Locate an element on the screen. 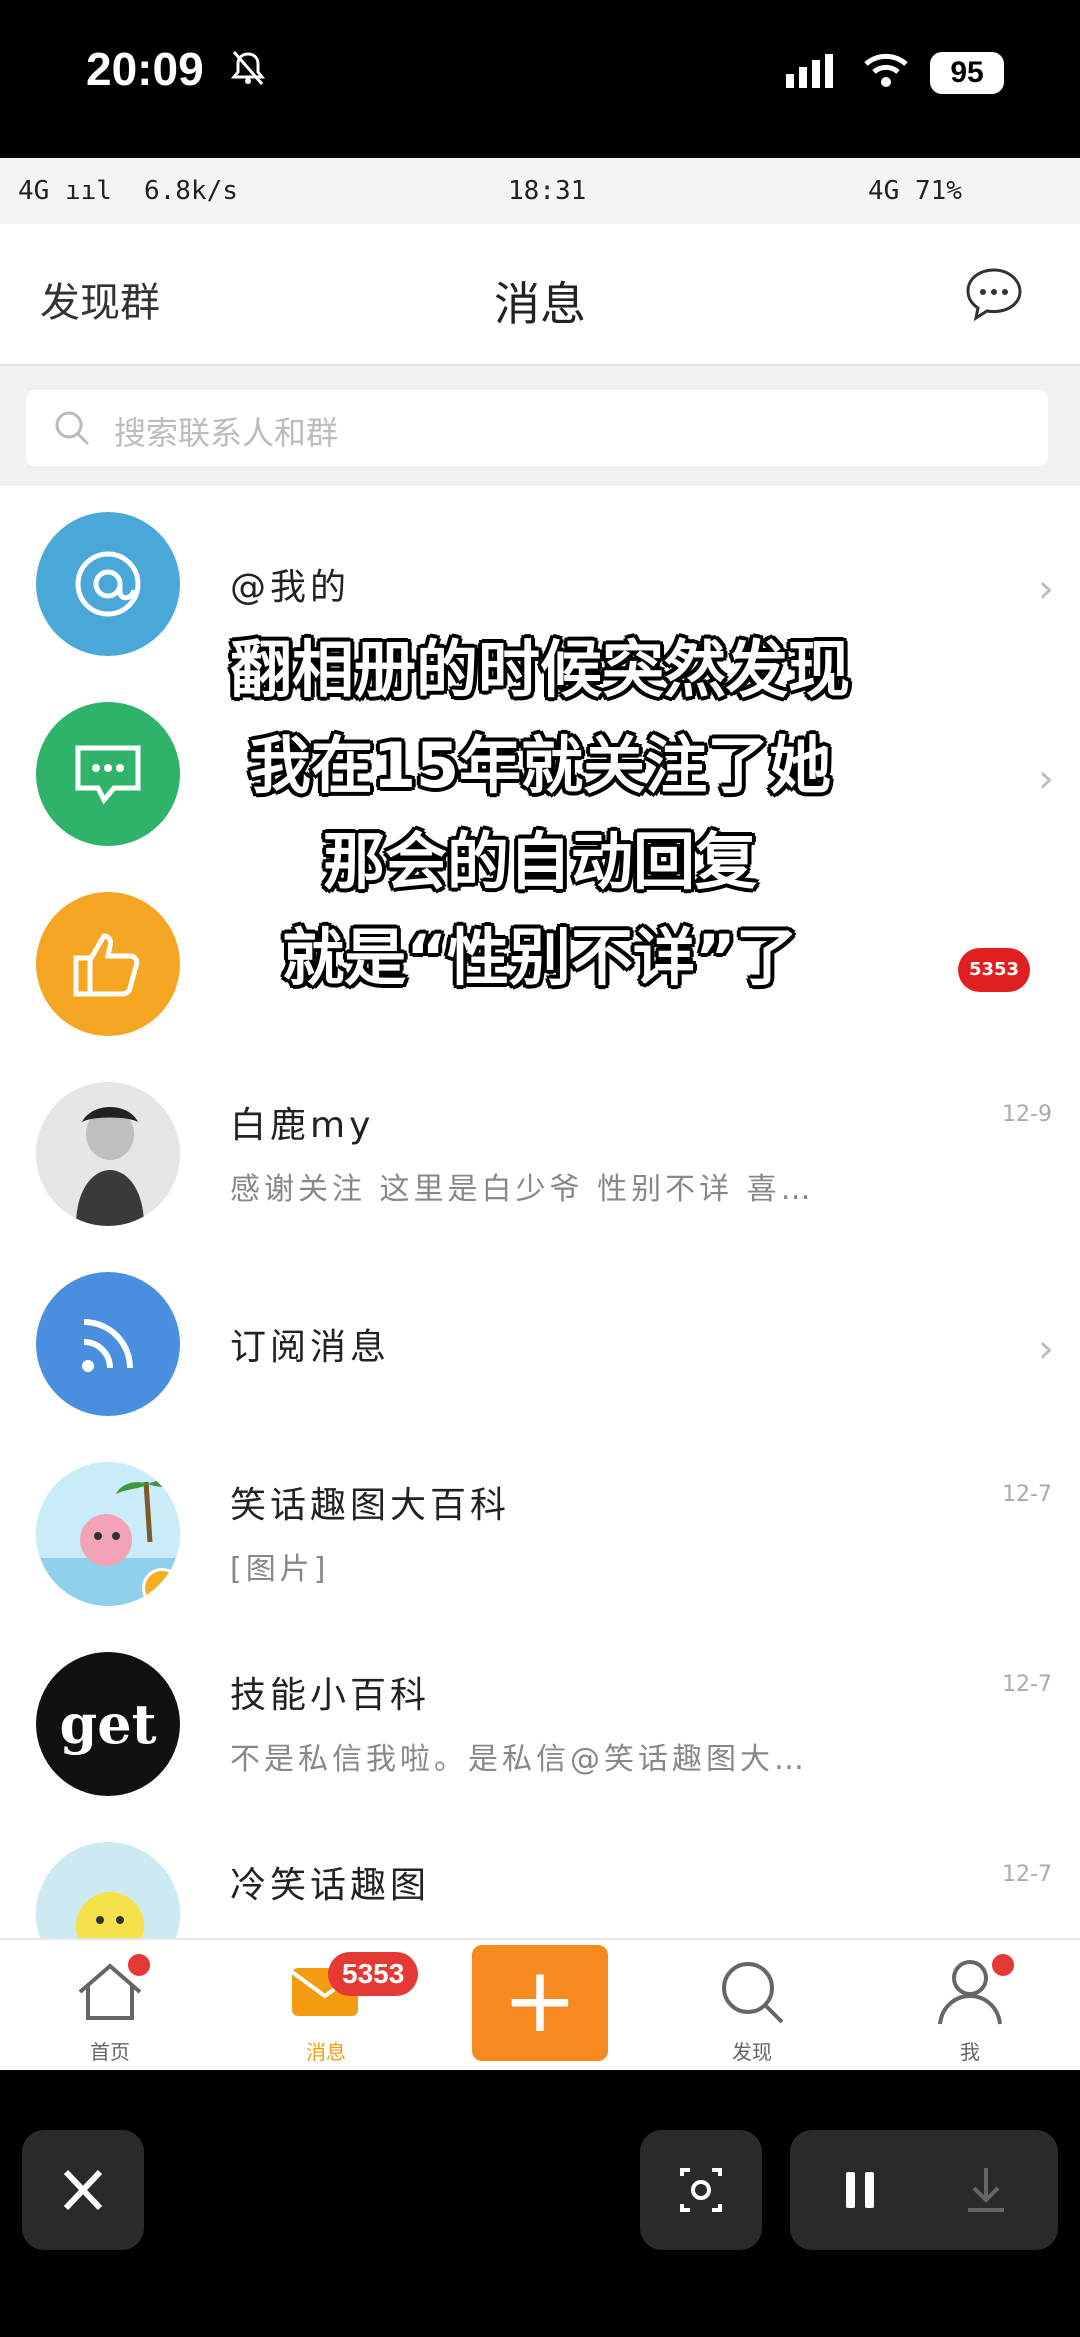 Image resolution: width=1080 pixels, height=2337 pixels. avatar-logo-text: get is located at coordinates (108, 1724).